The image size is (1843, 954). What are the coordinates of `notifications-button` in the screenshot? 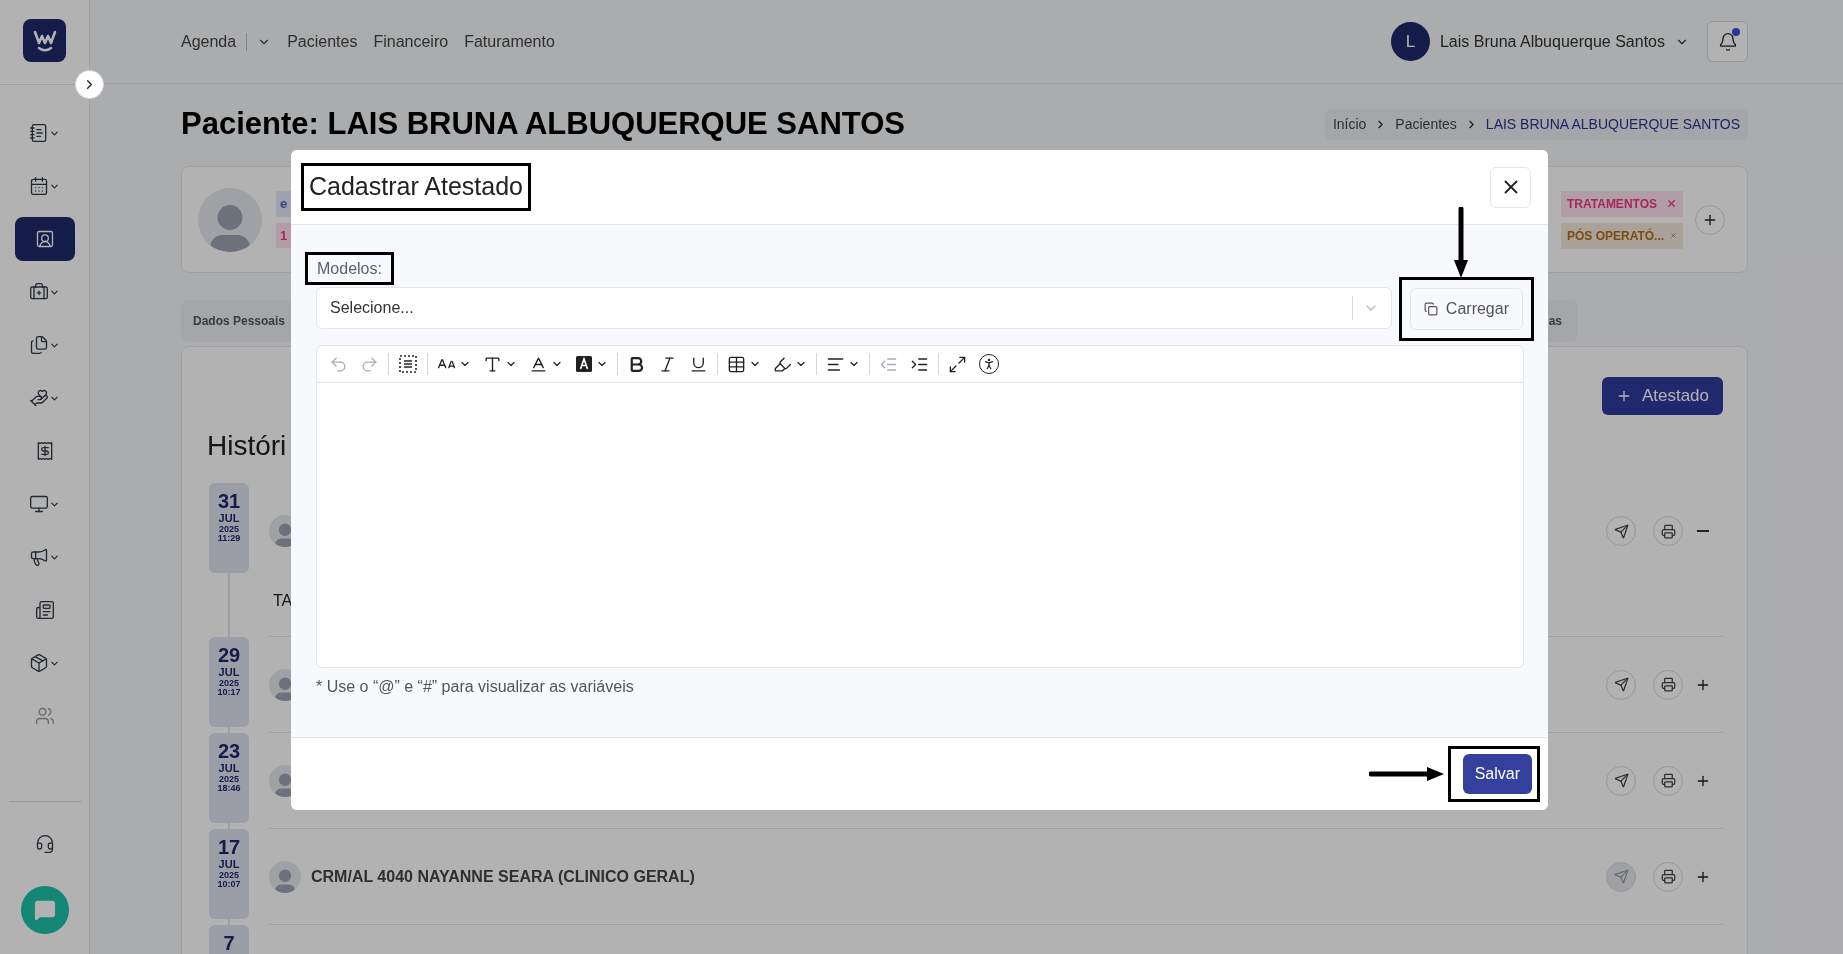 It's located at (1727, 41).